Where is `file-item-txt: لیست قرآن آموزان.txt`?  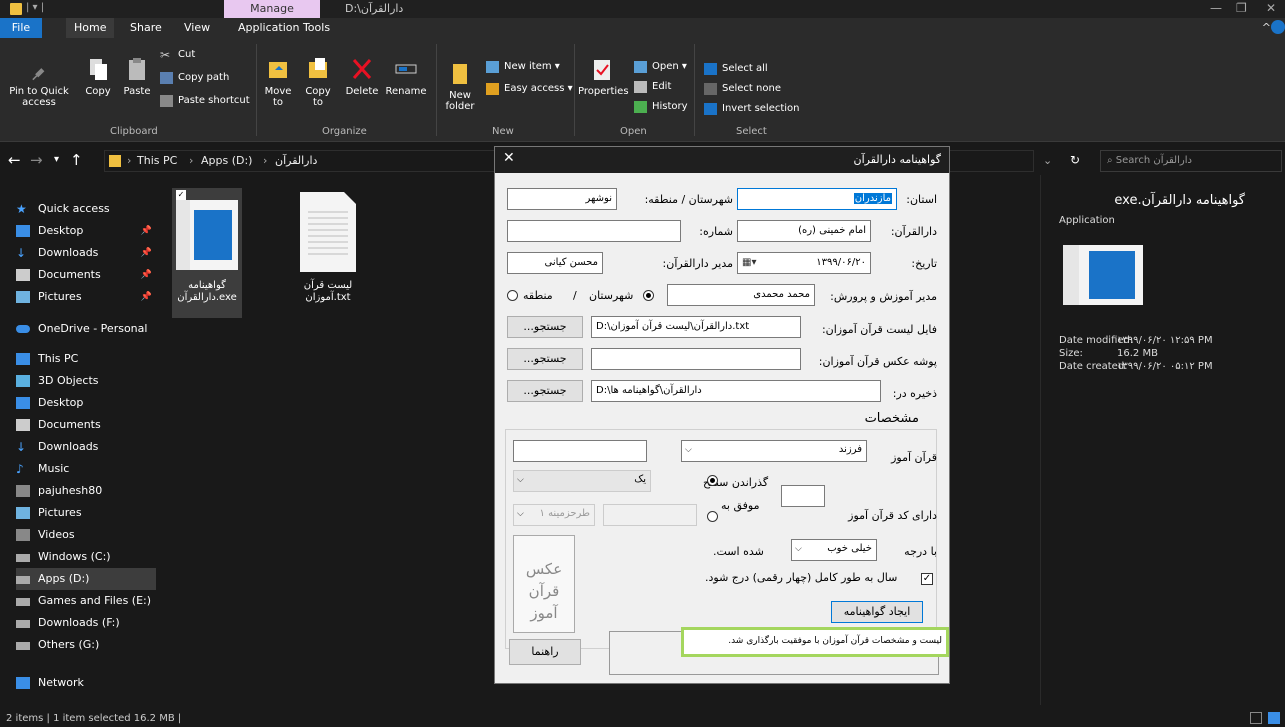
file-item-txt: لیست قرآن آموزان.txt is located at coordinates (328, 253).